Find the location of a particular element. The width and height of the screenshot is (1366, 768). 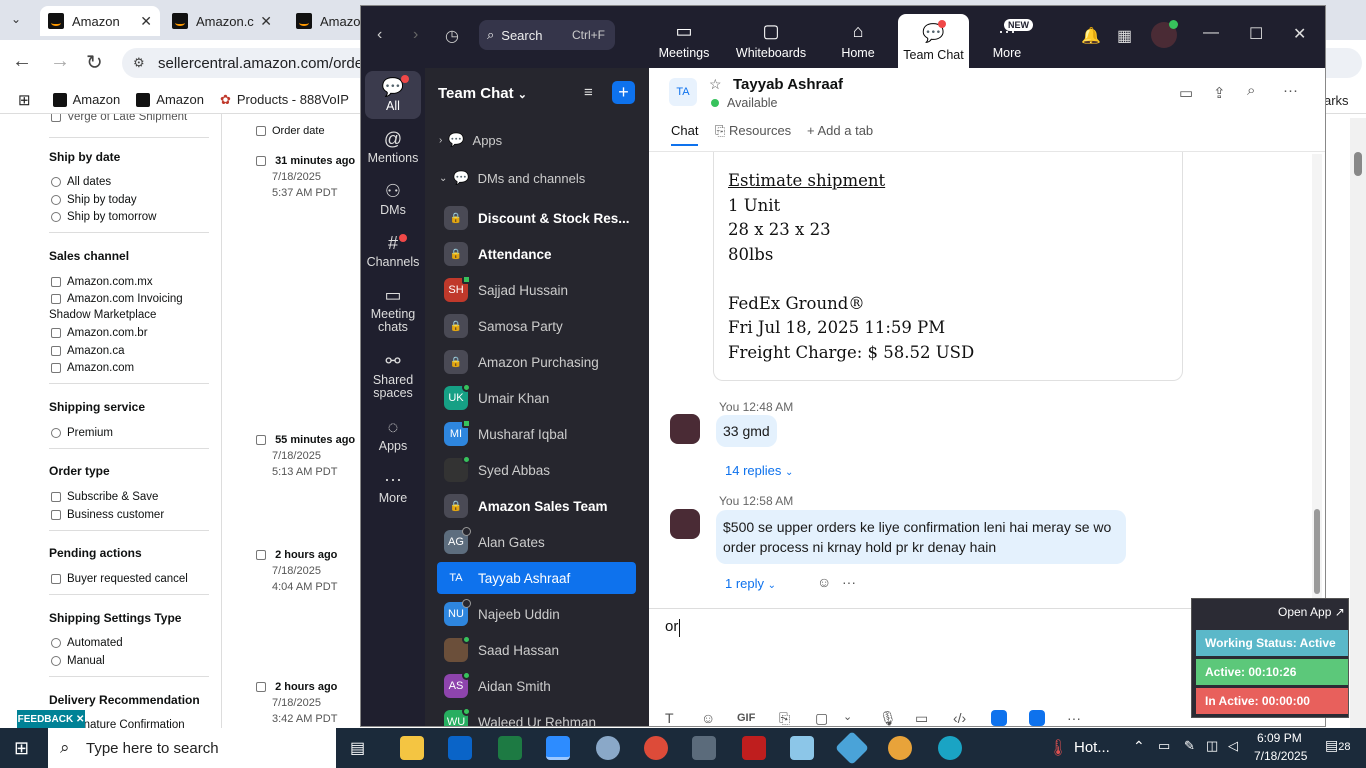

app1-icon is located at coordinates (999, 718).